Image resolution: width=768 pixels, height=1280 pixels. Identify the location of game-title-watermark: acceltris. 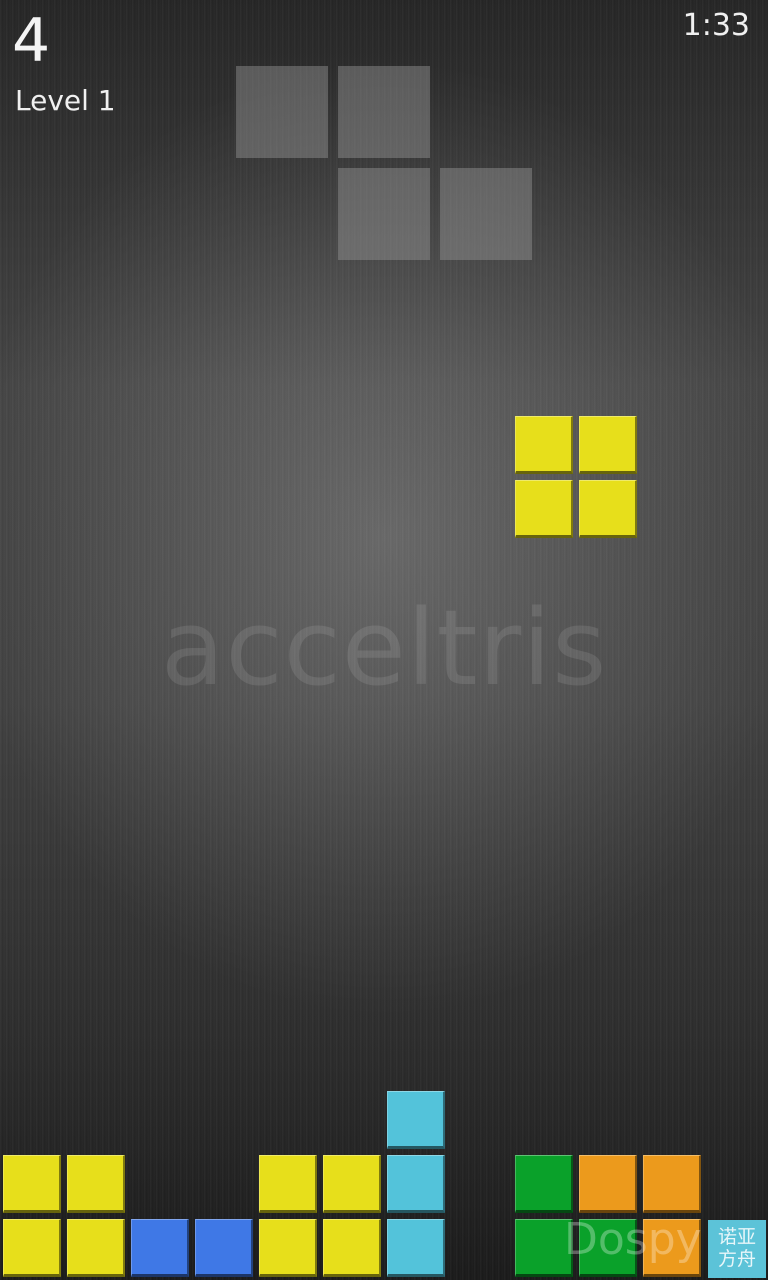
(384, 648).